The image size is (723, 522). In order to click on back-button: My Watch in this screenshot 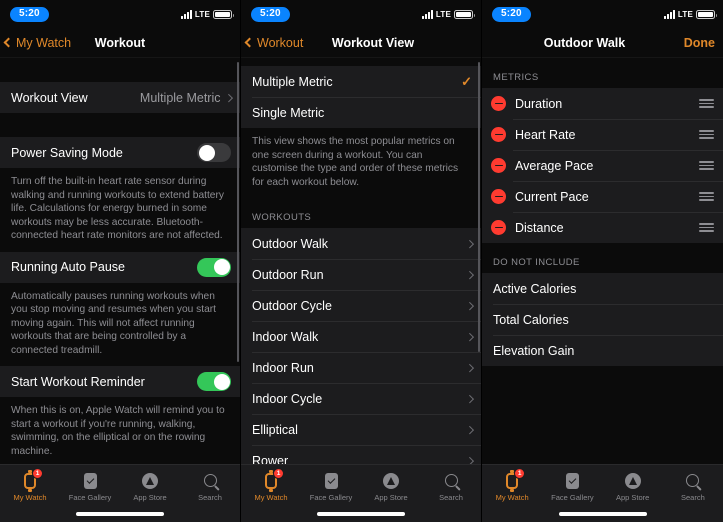, I will do `click(35, 43)`.